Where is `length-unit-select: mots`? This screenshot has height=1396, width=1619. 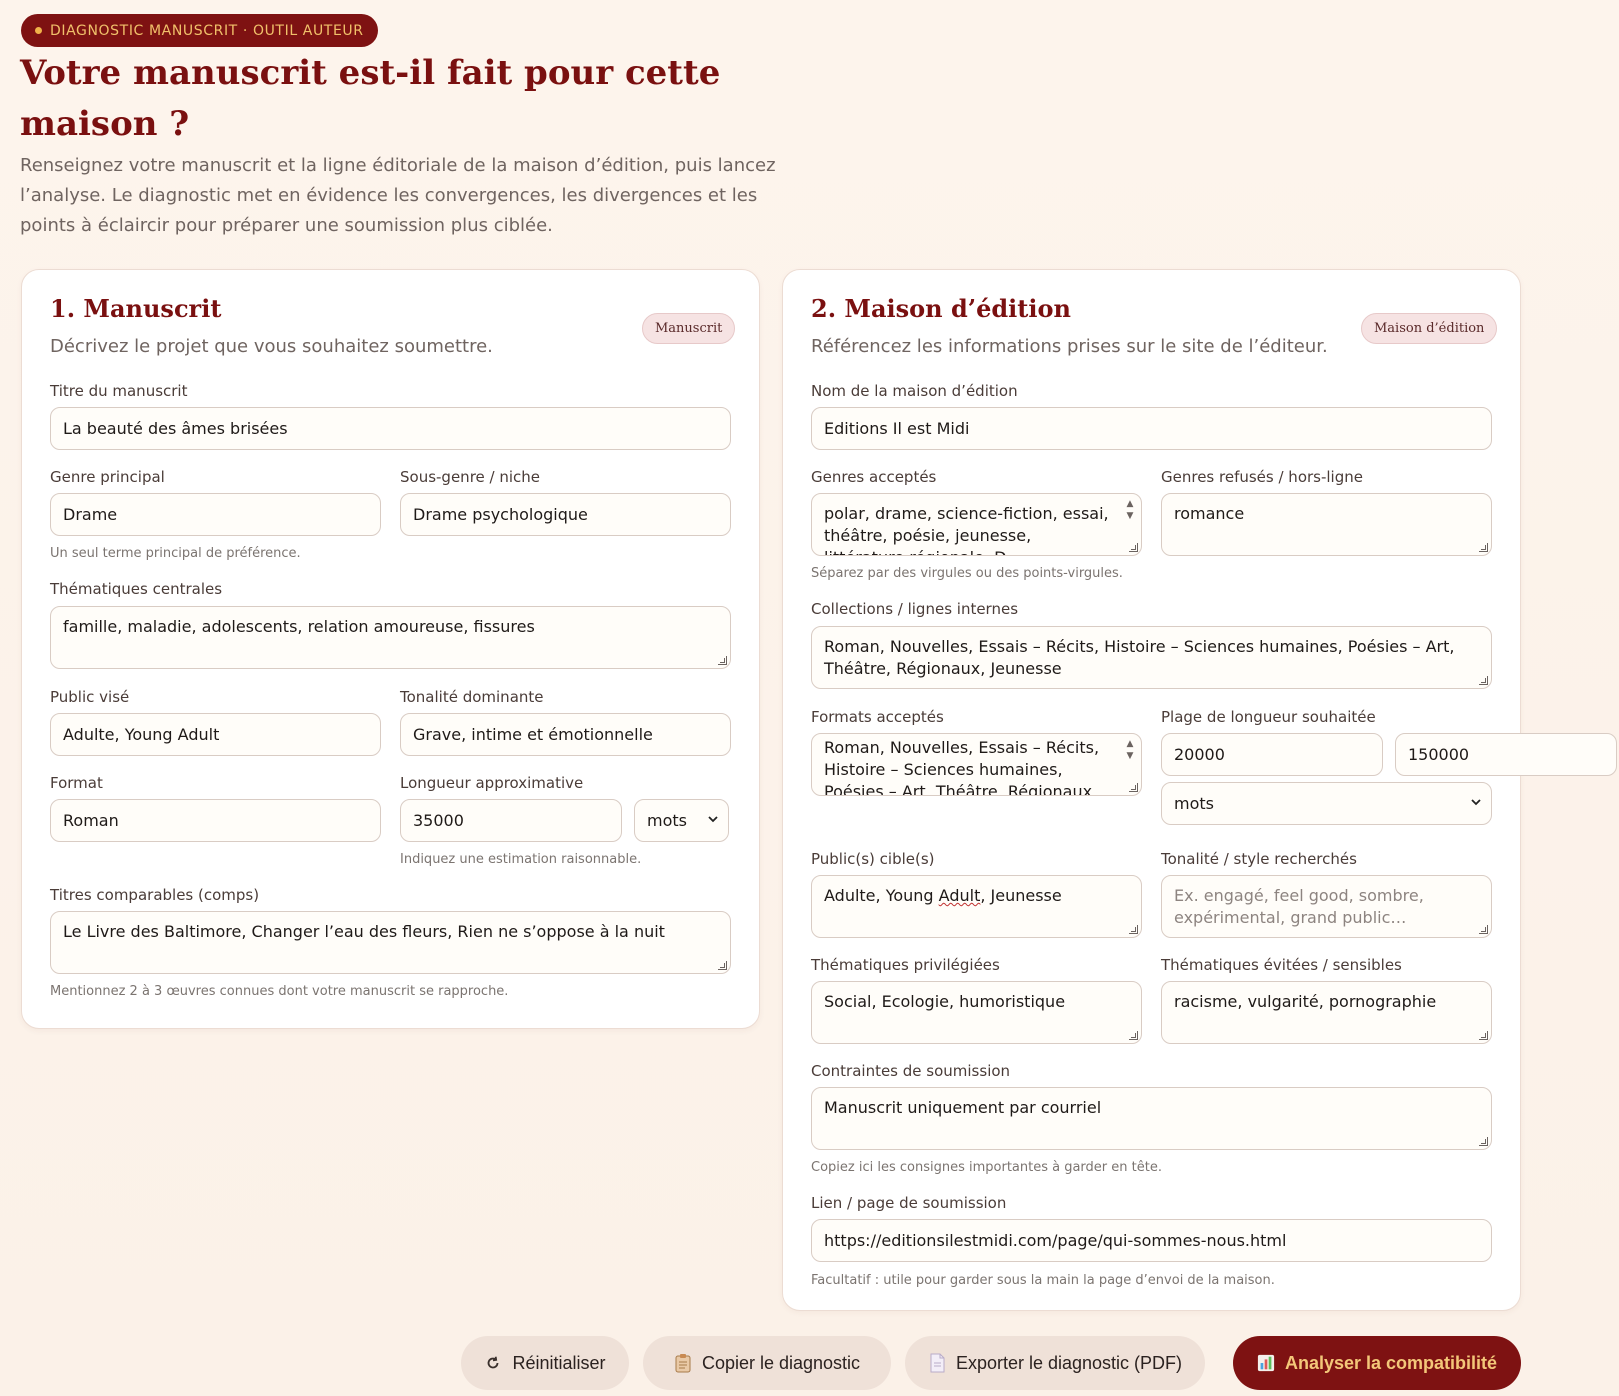
length-unit-select: mots is located at coordinates (681, 820).